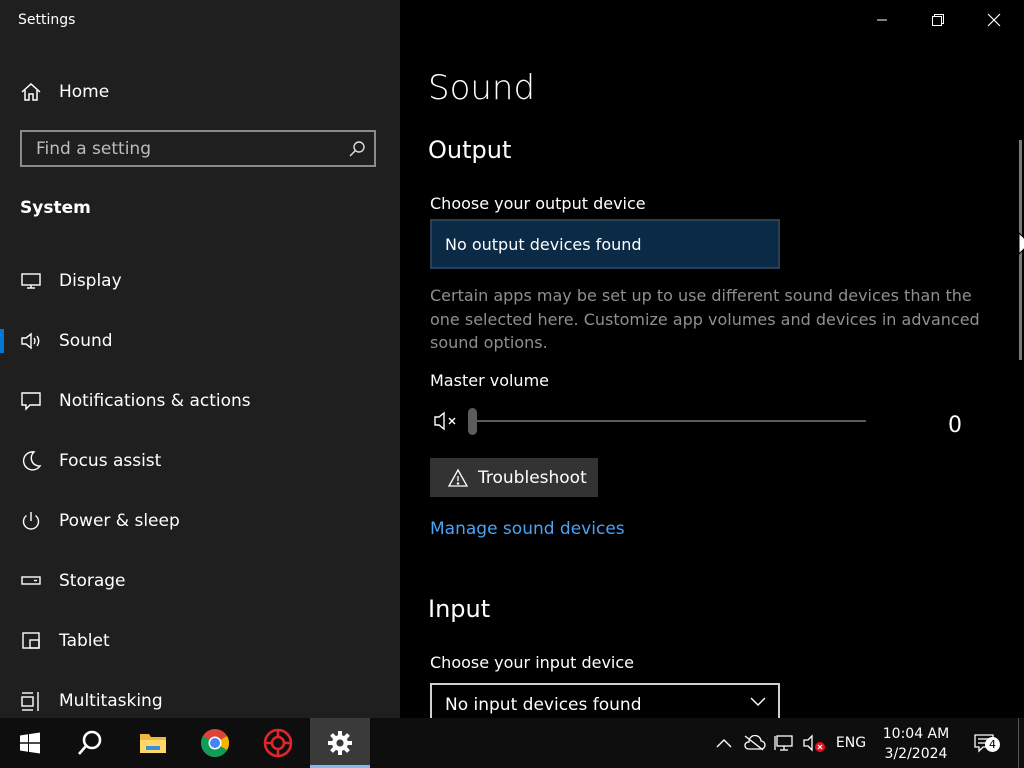 This screenshot has width=1024, height=768. I want to click on sidebar-item-label: Notifications & actions, so click(155, 401).